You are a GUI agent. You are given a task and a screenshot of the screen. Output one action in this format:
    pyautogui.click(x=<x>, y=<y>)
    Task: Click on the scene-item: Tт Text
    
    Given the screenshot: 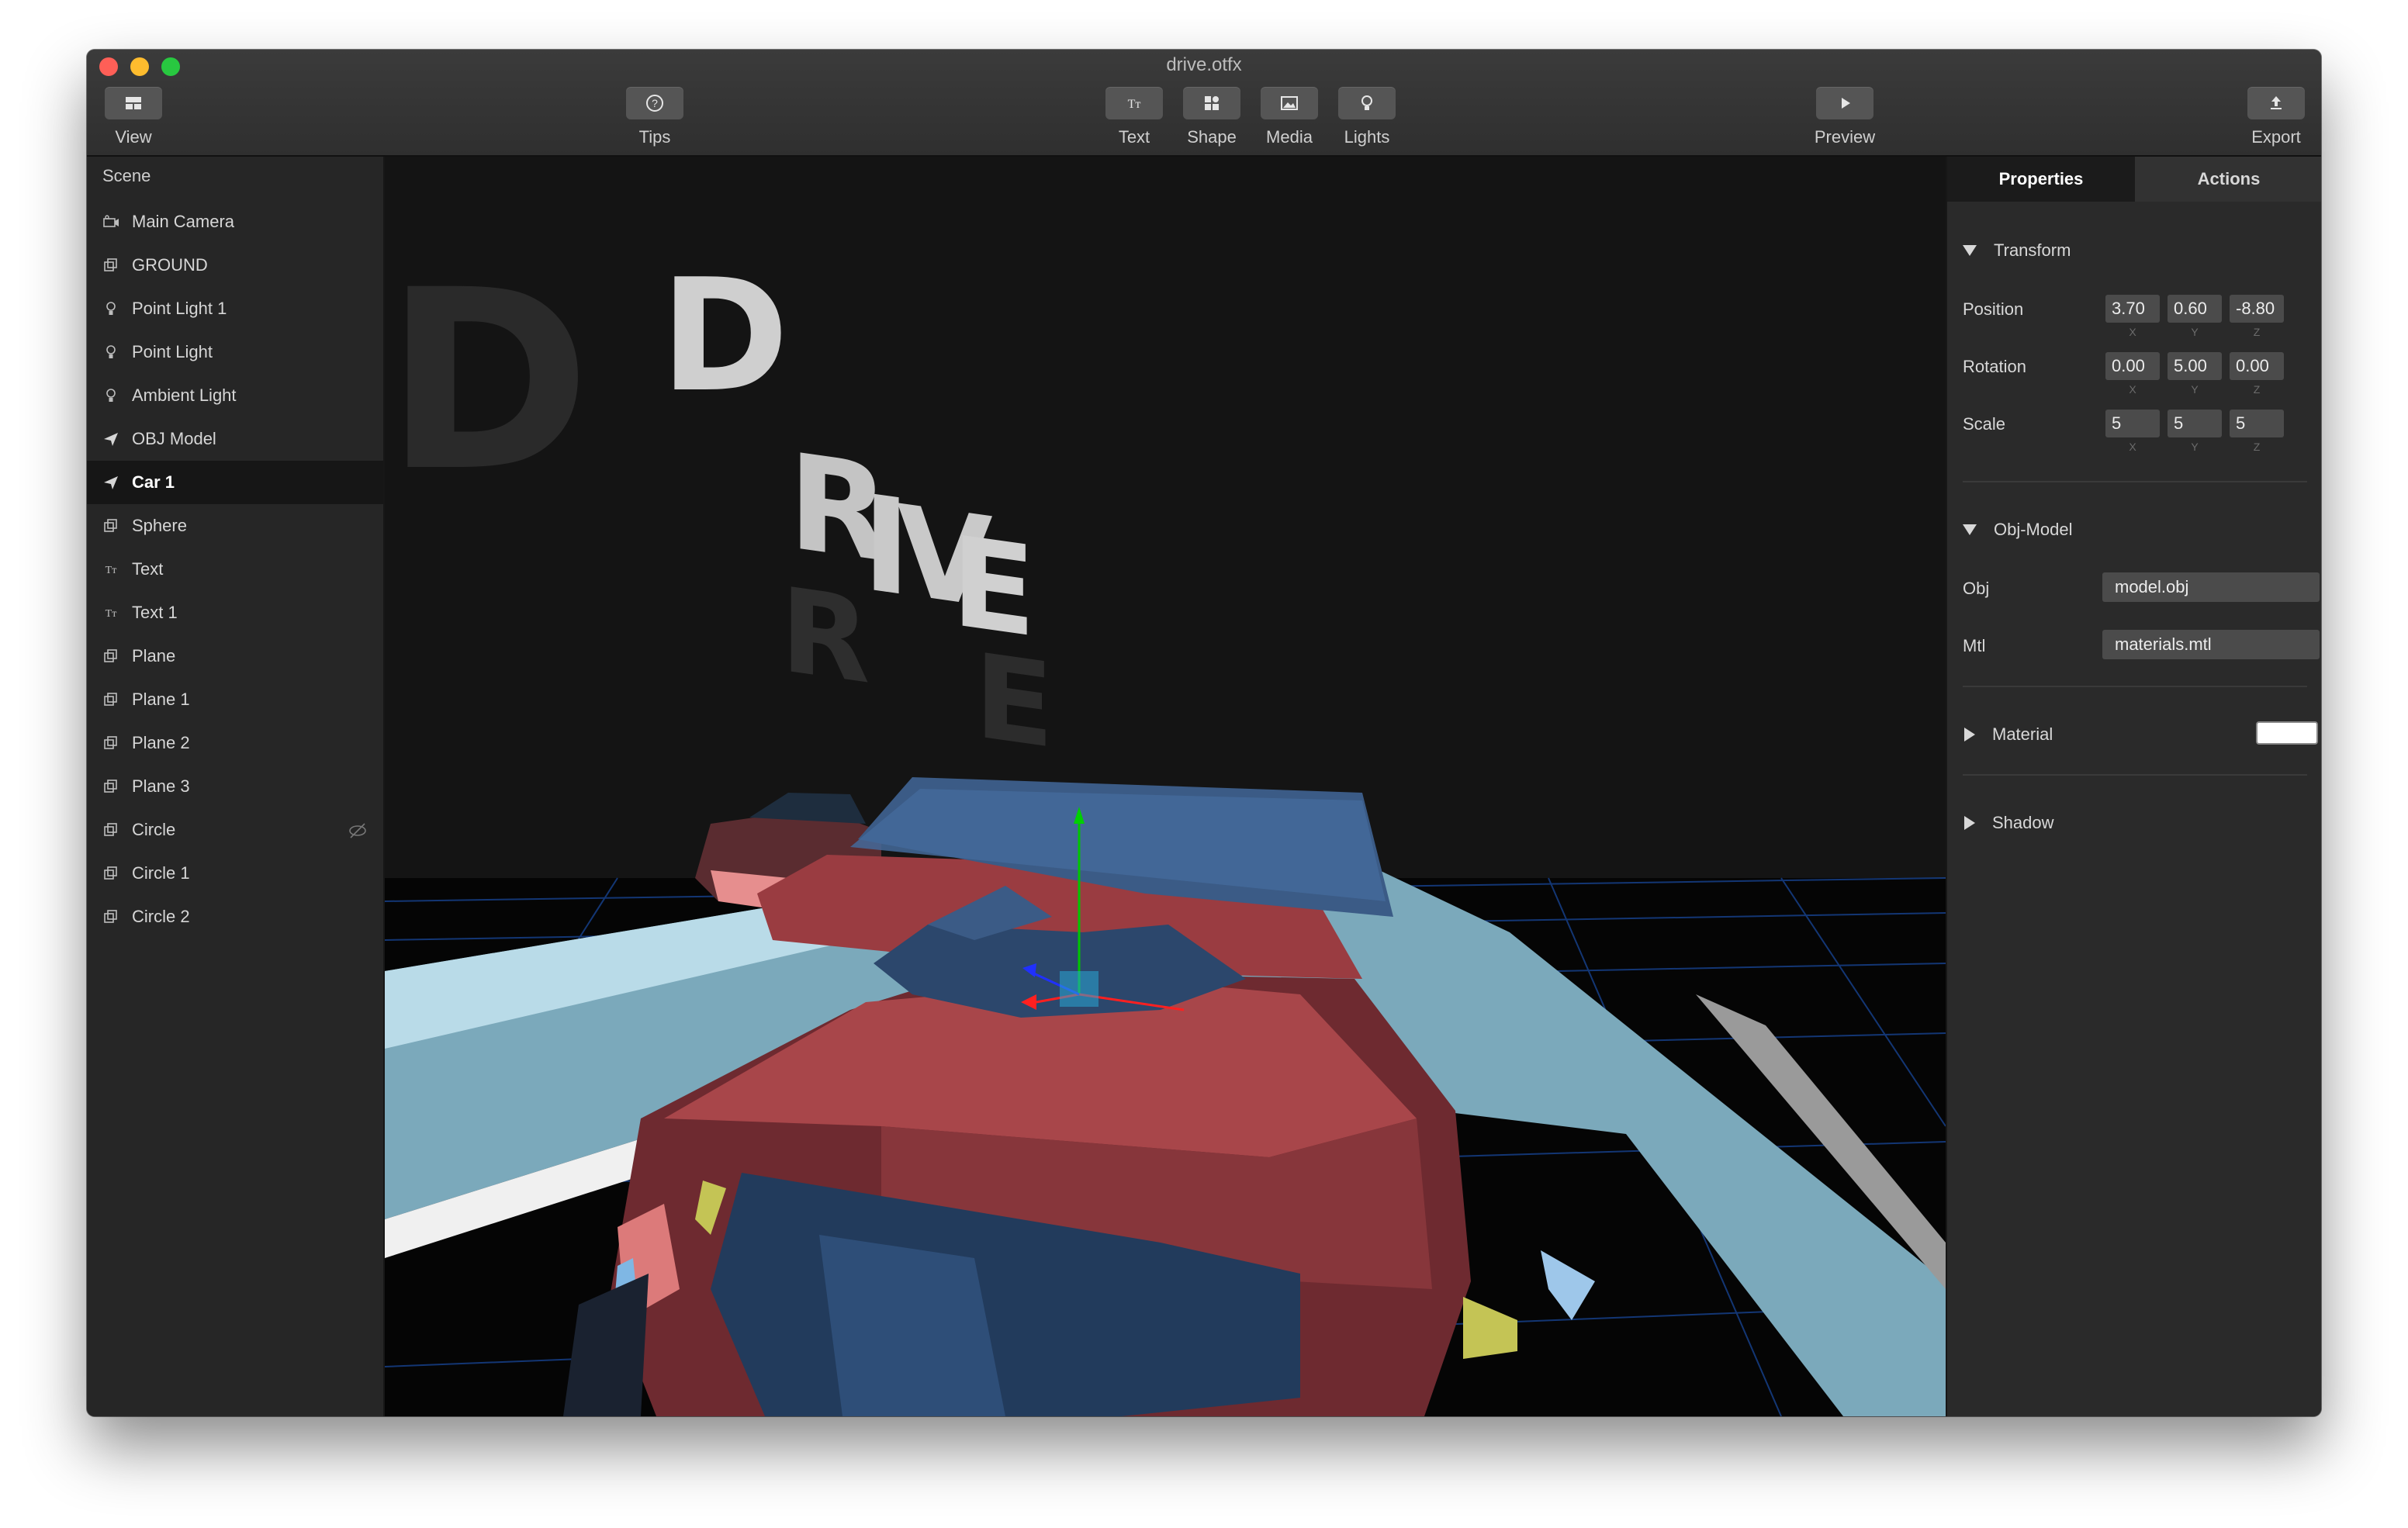 What is the action you would take?
    pyautogui.click(x=235, y=569)
    